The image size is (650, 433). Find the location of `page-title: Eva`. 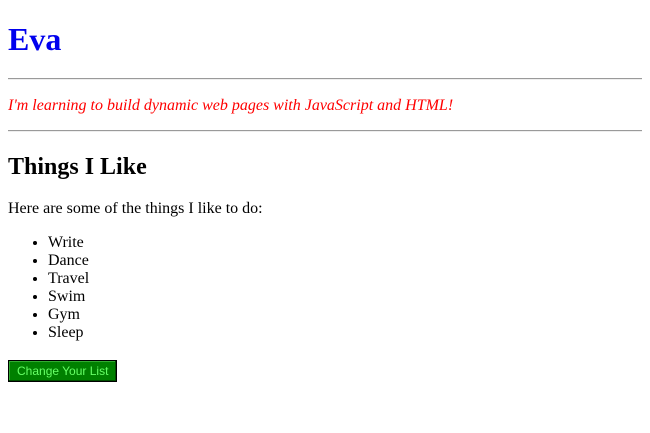

page-title: Eva is located at coordinates (35, 39).